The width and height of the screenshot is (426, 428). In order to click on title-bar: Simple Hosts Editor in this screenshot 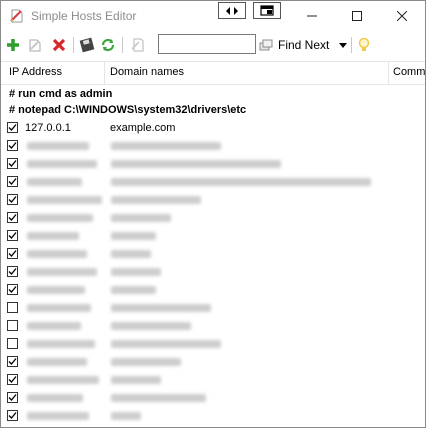, I will do `click(213, 16)`.